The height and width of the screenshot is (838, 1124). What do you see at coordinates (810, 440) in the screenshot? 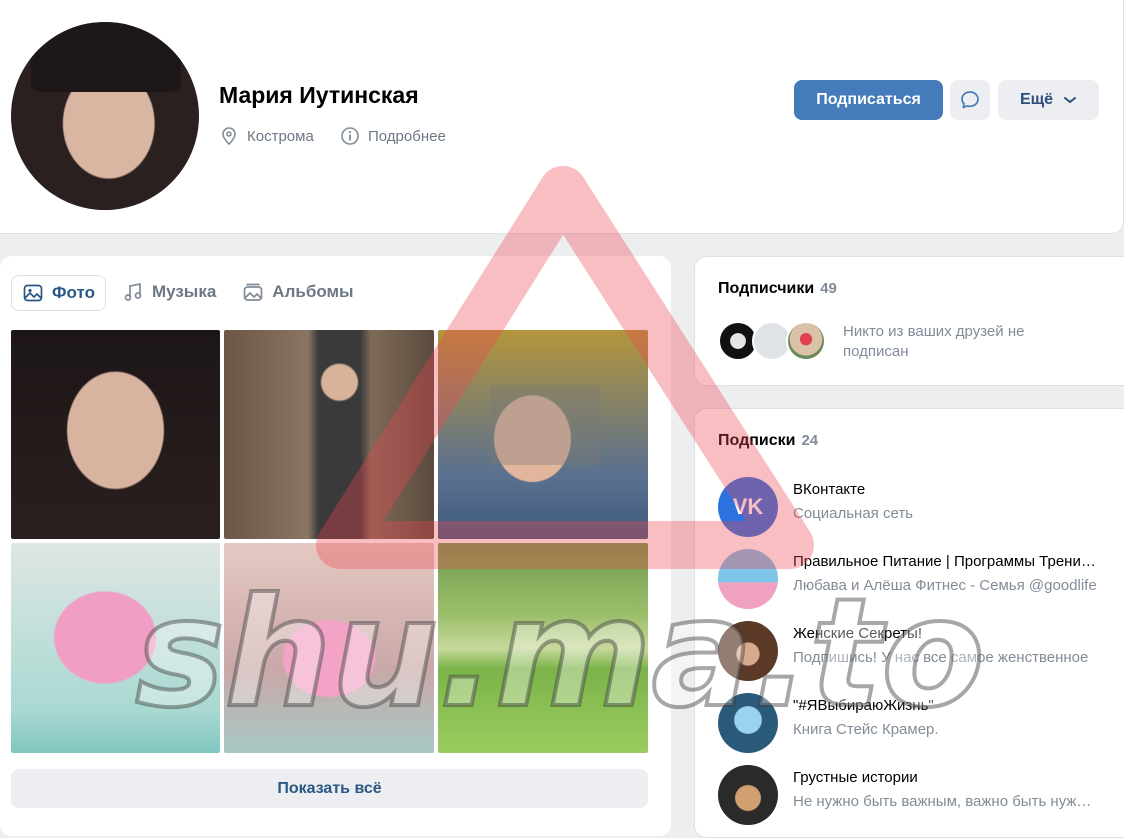
I see `subscriptions-count: 24` at bounding box center [810, 440].